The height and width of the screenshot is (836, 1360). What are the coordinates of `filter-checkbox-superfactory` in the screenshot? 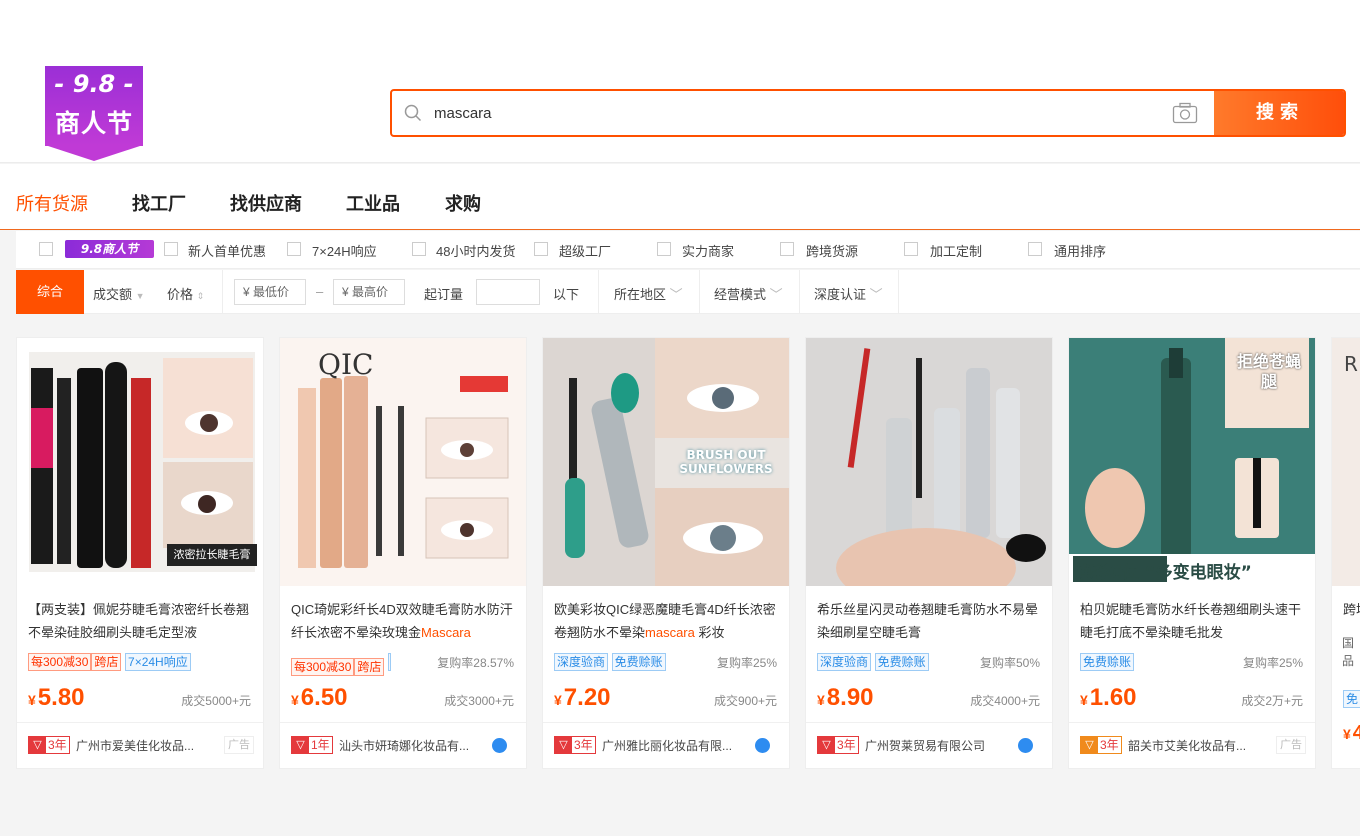 It's located at (541, 249).